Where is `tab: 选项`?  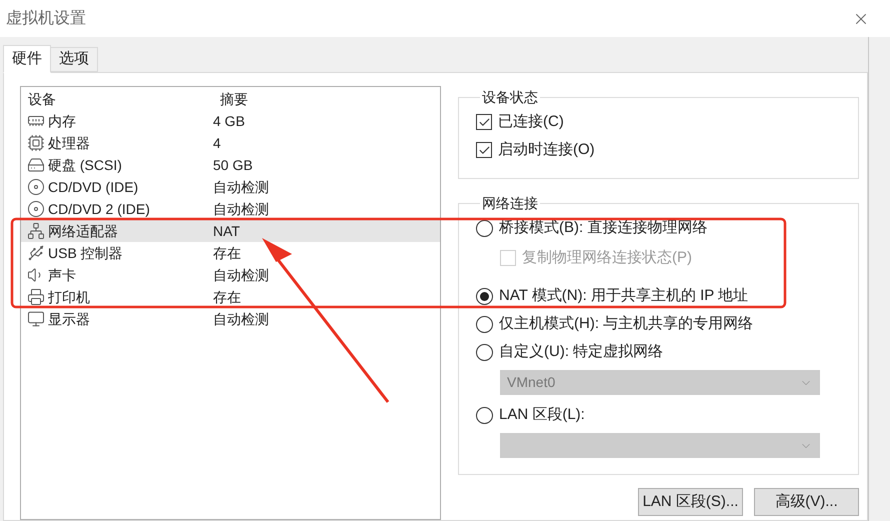
tab: 选项 is located at coordinates (74, 59).